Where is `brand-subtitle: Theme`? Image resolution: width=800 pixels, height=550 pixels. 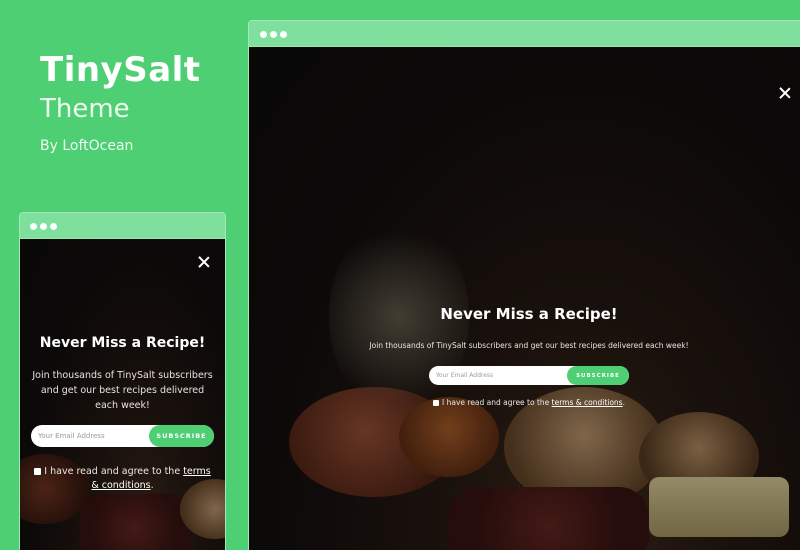
brand-subtitle: Theme is located at coordinates (85, 109).